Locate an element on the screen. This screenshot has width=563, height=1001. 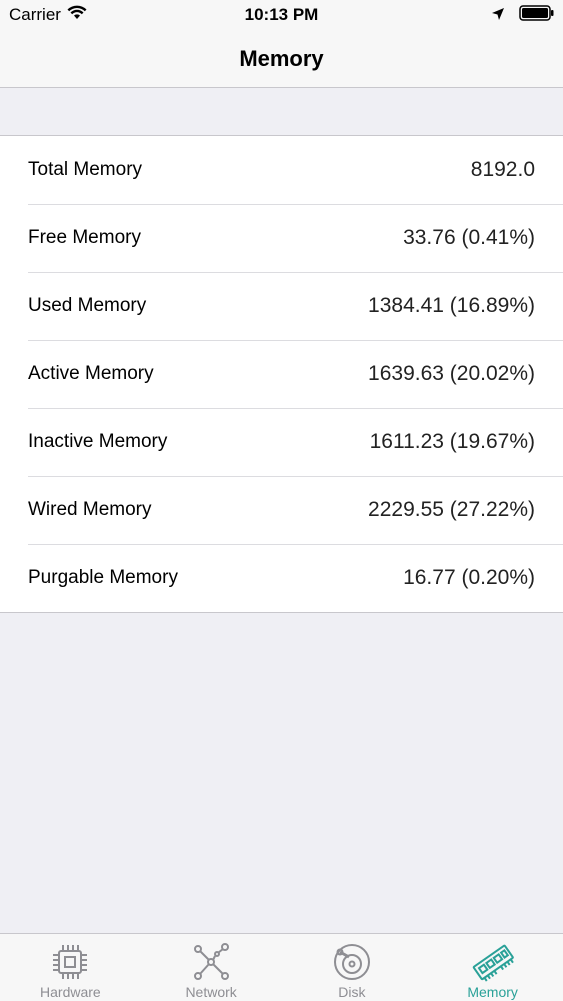
battery-icon is located at coordinates (537, 15).